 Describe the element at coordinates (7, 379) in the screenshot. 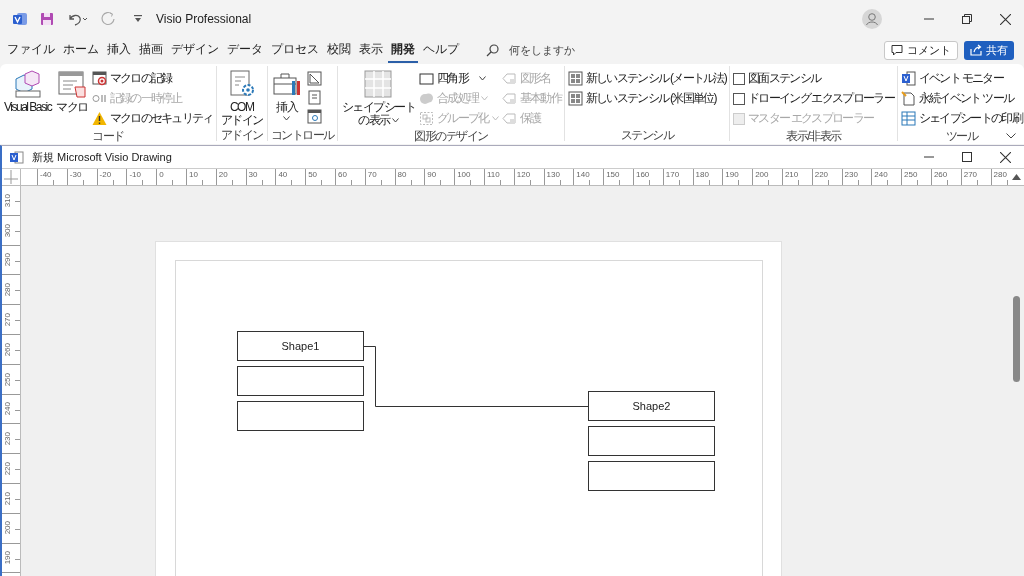

I see `ruler-label: 250` at that location.